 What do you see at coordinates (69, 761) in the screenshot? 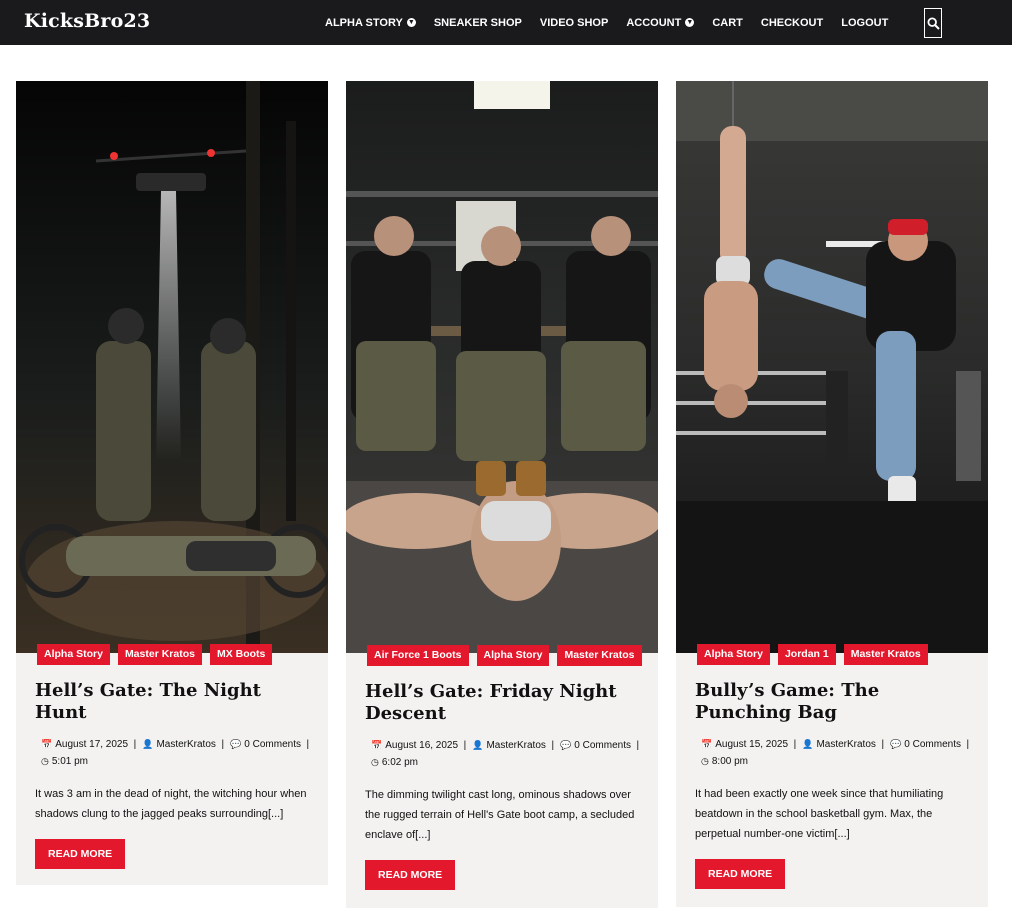
I see `post-time: 5:01 pm` at bounding box center [69, 761].